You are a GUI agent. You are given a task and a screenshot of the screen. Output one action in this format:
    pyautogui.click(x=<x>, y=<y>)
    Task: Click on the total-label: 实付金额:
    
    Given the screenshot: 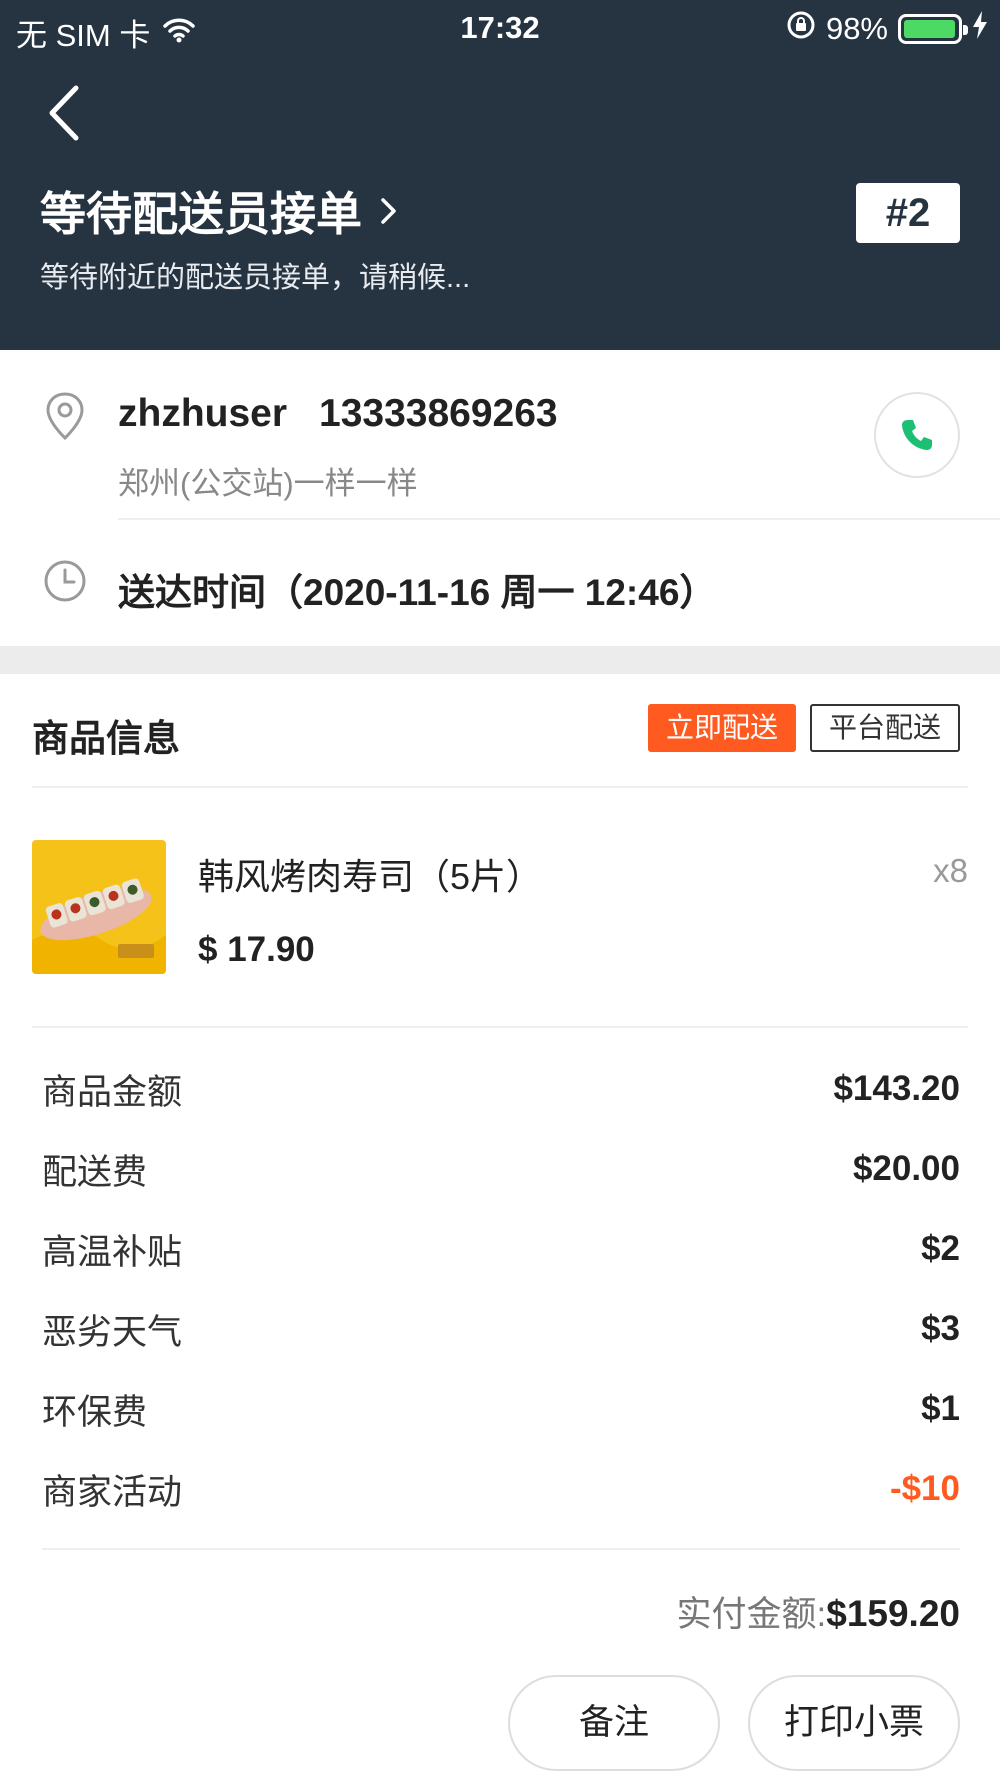 What is the action you would take?
    pyautogui.click(x=751, y=1614)
    